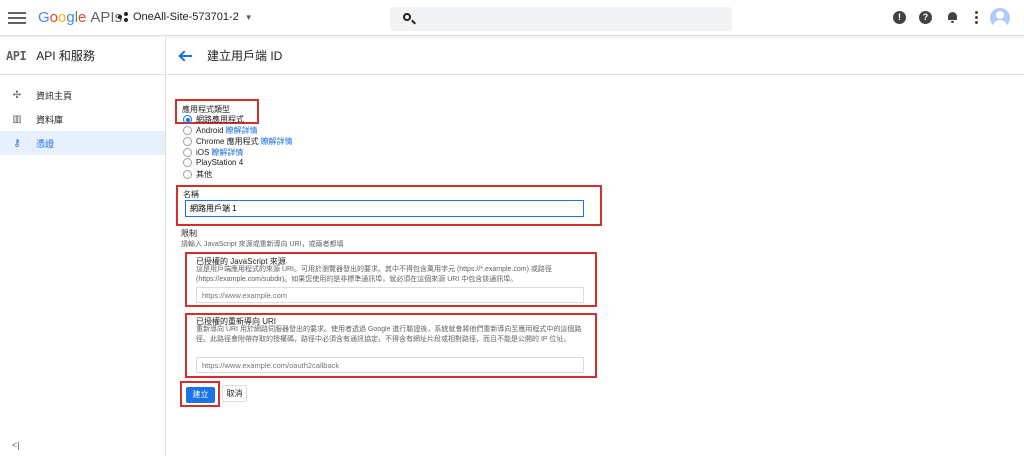 Image resolution: width=1024 pixels, height=456 pixels. Describe the element at coordinates (561, 19) in the screenshot. I see `search-bar` at that location.